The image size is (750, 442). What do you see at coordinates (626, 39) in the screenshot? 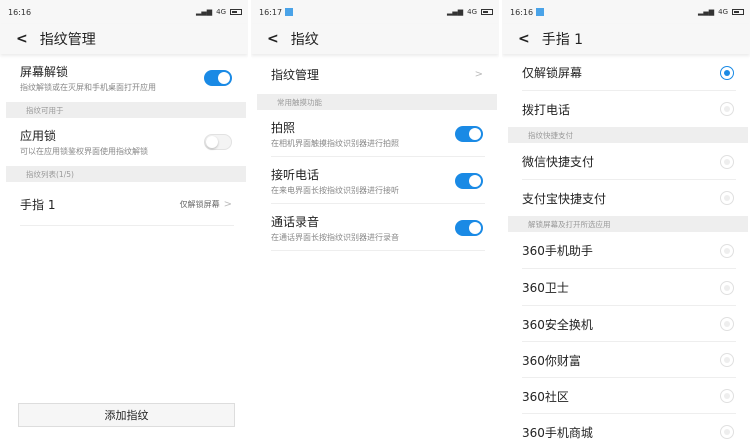
I see `app-bar: < 手指 1` at bounding box center [626, 39].